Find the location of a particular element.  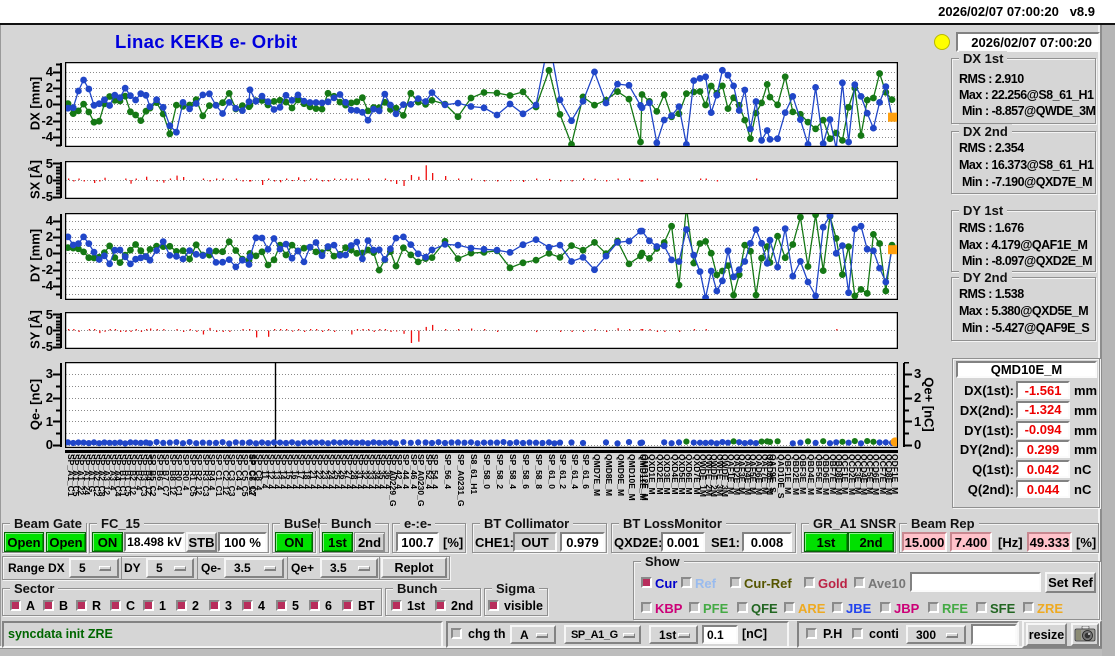

svg-text: SP_61_0 is located at coordinates (552, 471).